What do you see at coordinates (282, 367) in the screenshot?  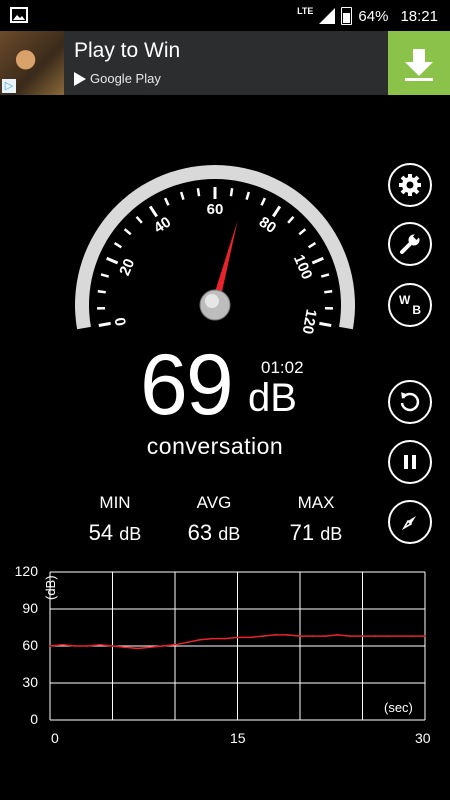 I see `elapsed-time: 01:02` at bounding box center [282, 367].